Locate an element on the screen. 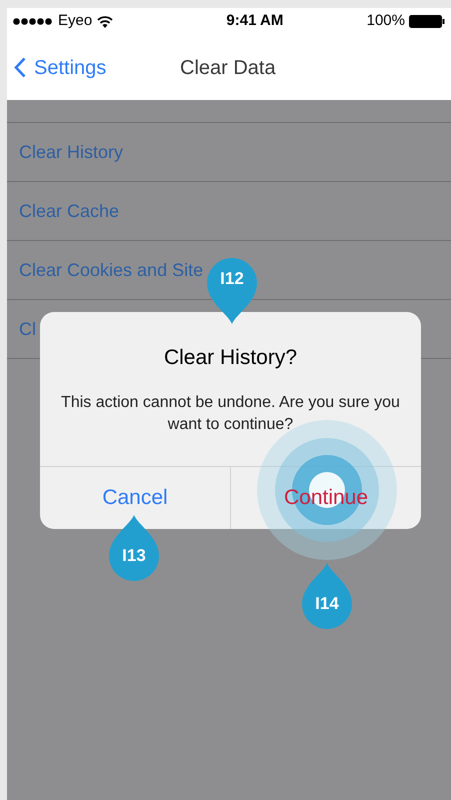  annotation-pin: I13 is located at coordinates (134, 548).